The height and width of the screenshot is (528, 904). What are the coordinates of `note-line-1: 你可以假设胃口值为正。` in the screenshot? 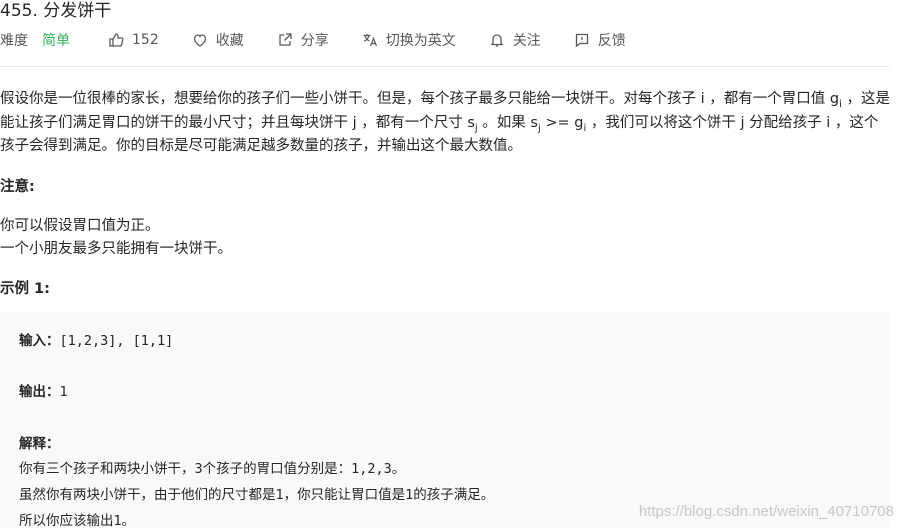 It's located at (80, 226).